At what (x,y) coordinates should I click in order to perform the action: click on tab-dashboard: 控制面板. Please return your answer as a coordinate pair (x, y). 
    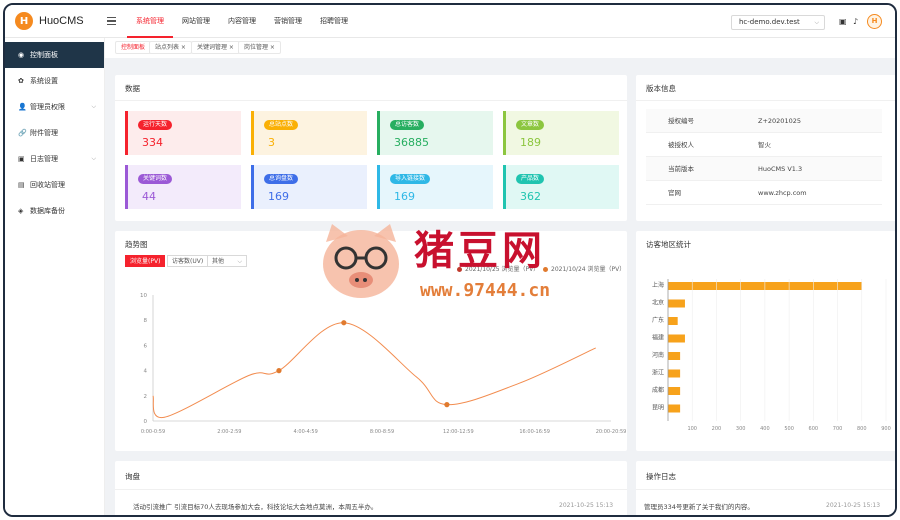
    Looking at the image, I should click on (133, 47).